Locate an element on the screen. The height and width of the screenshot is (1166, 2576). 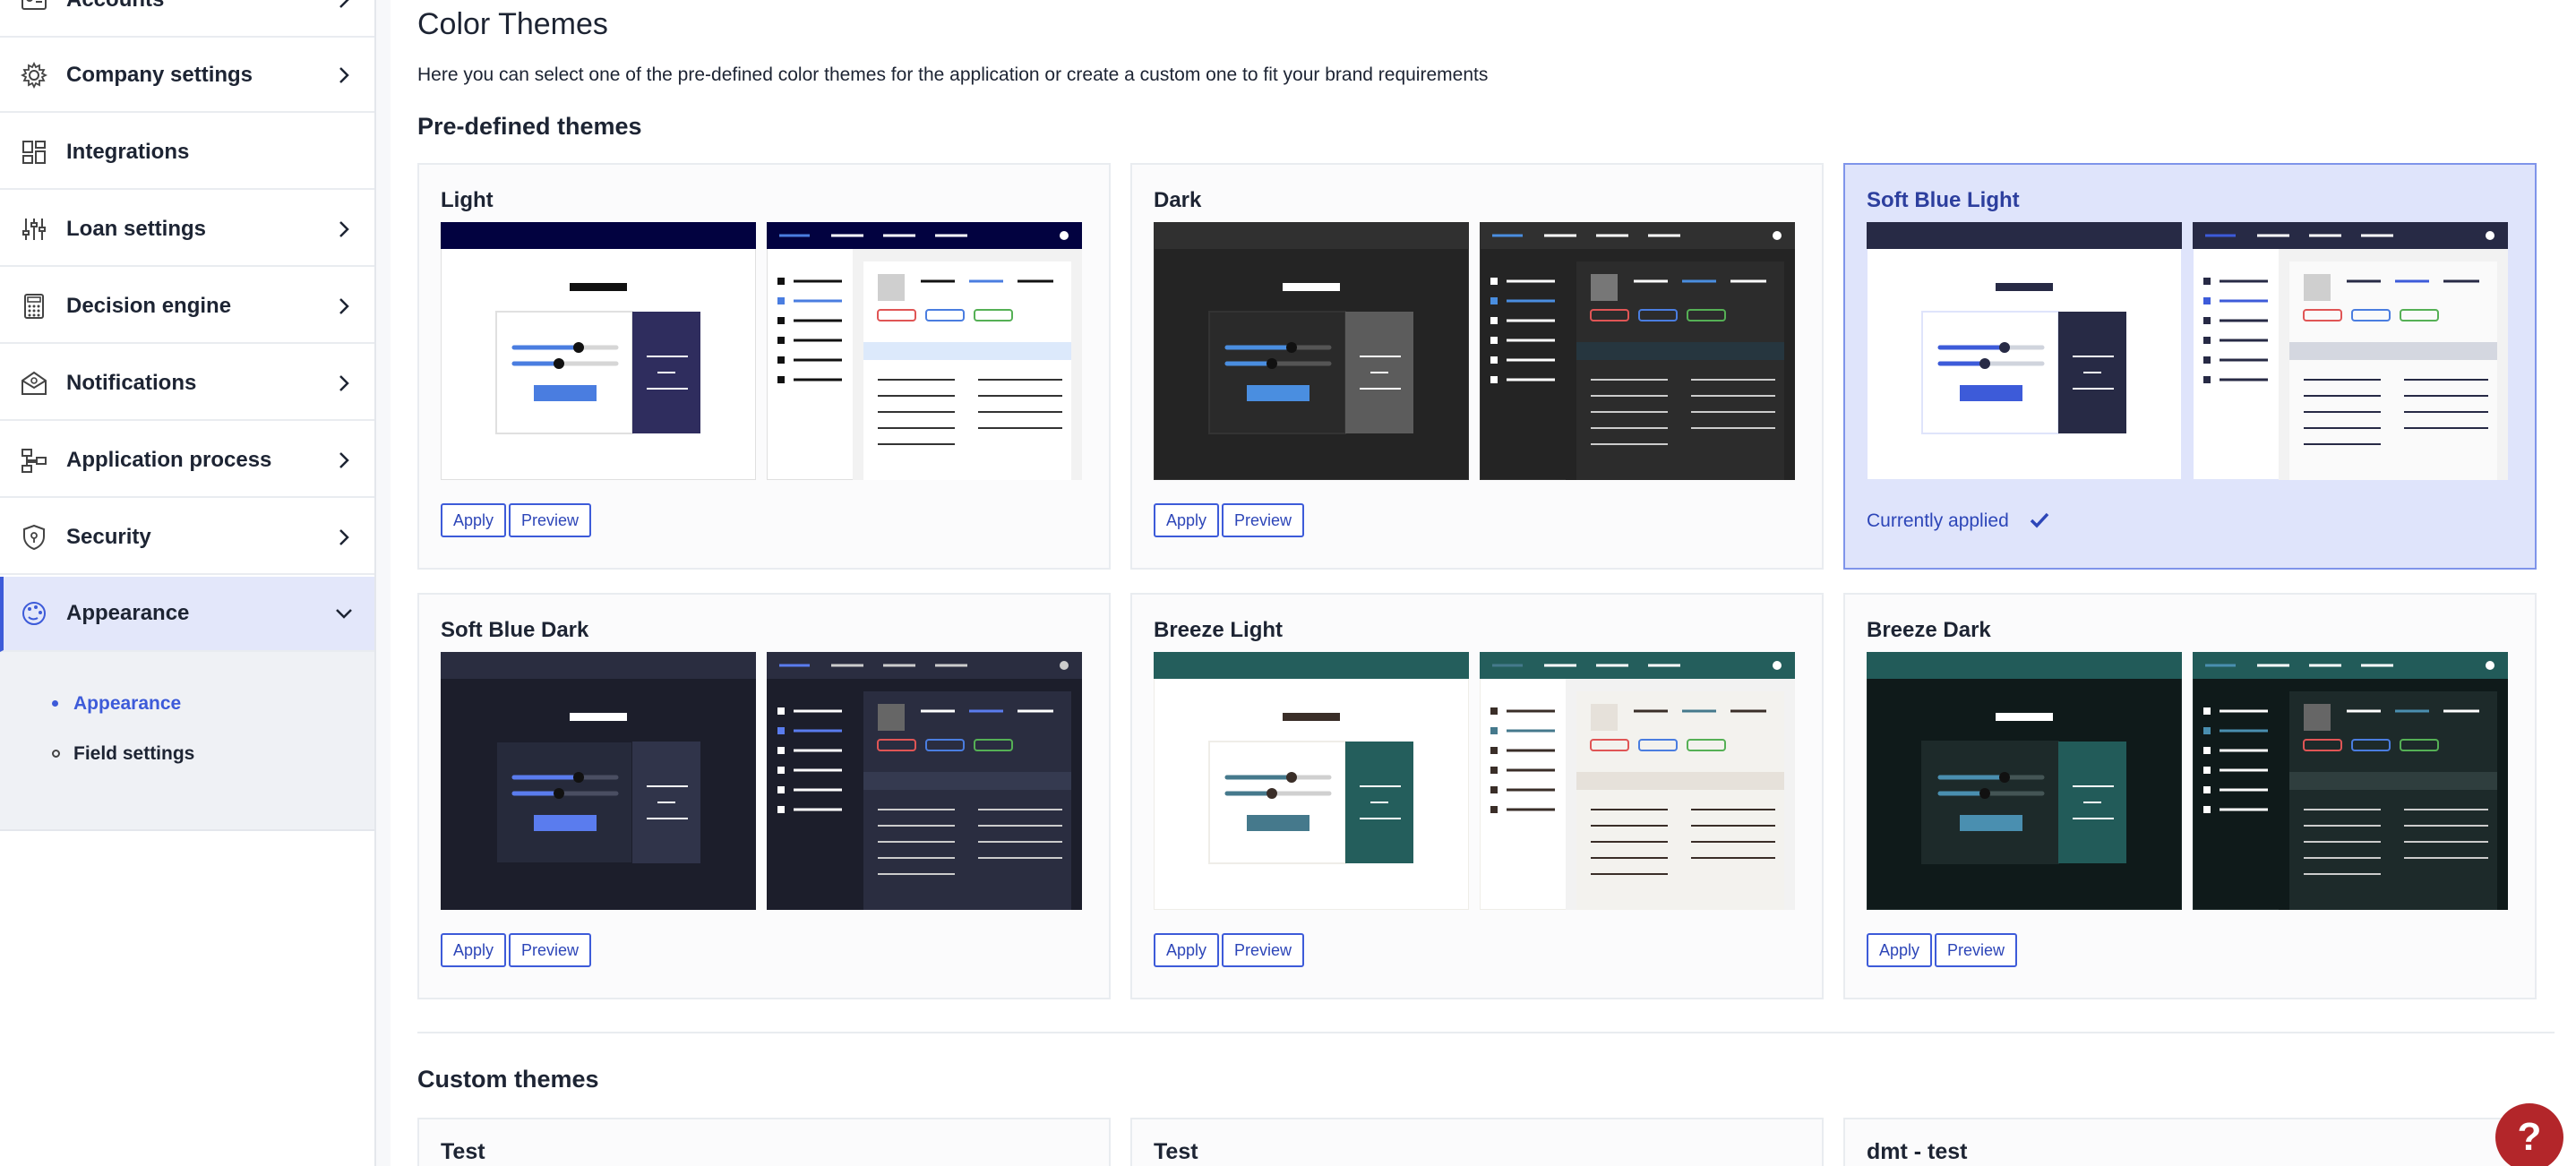
theme-card-light: Light Apply Preview is located at coordinates (764, 367).